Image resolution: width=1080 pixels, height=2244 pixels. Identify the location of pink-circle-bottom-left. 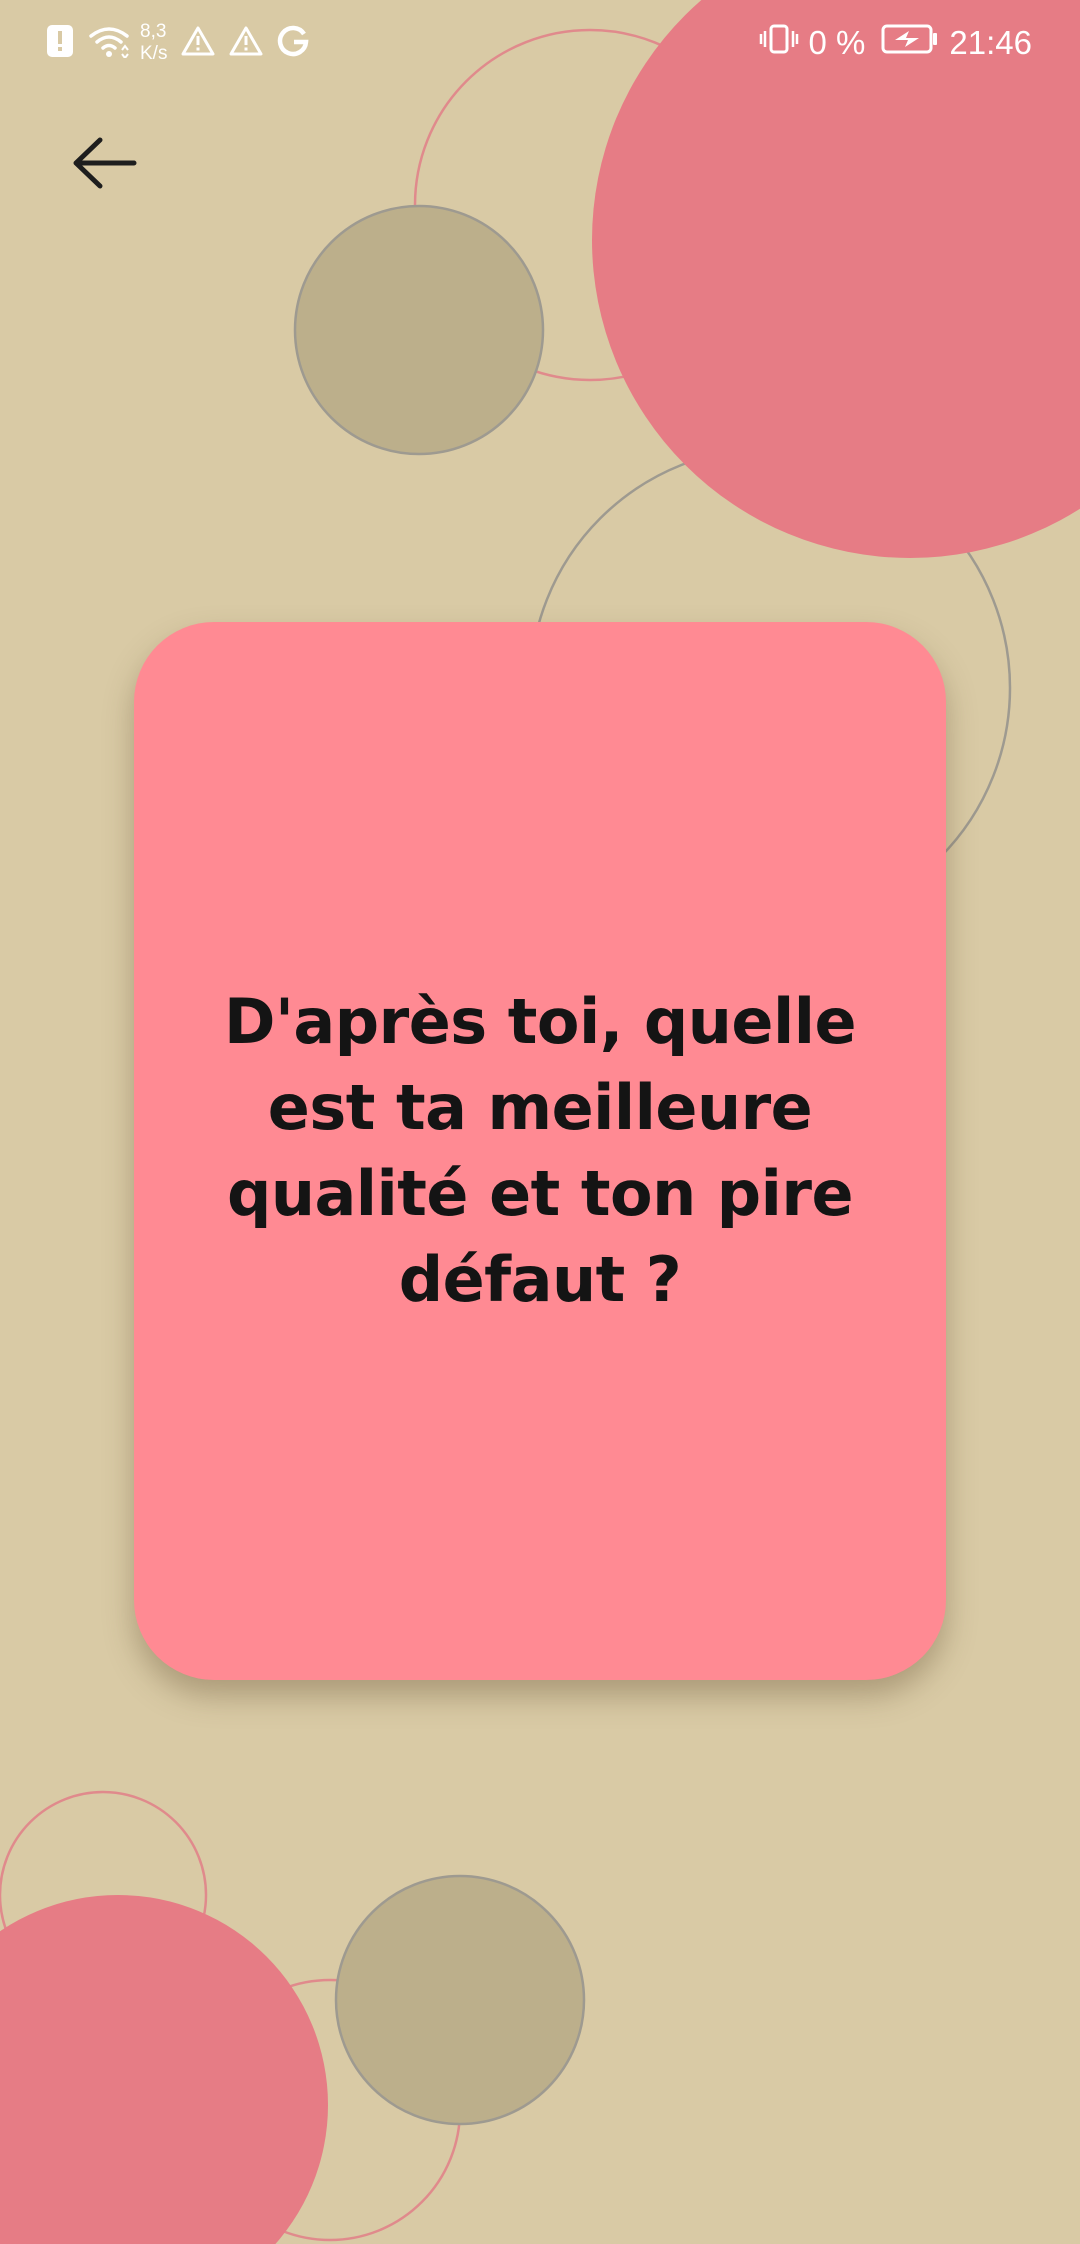
(164, 2069).